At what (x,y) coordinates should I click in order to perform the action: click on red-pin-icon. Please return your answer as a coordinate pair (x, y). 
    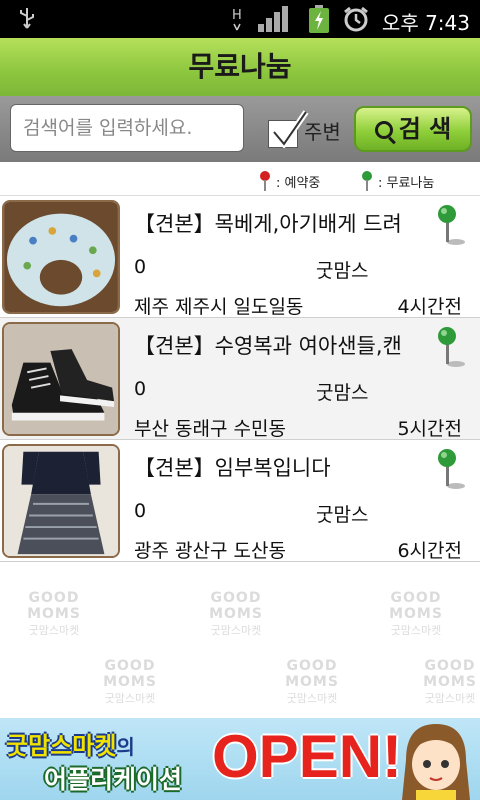
    Looking at the image, I should click on (265, 181).